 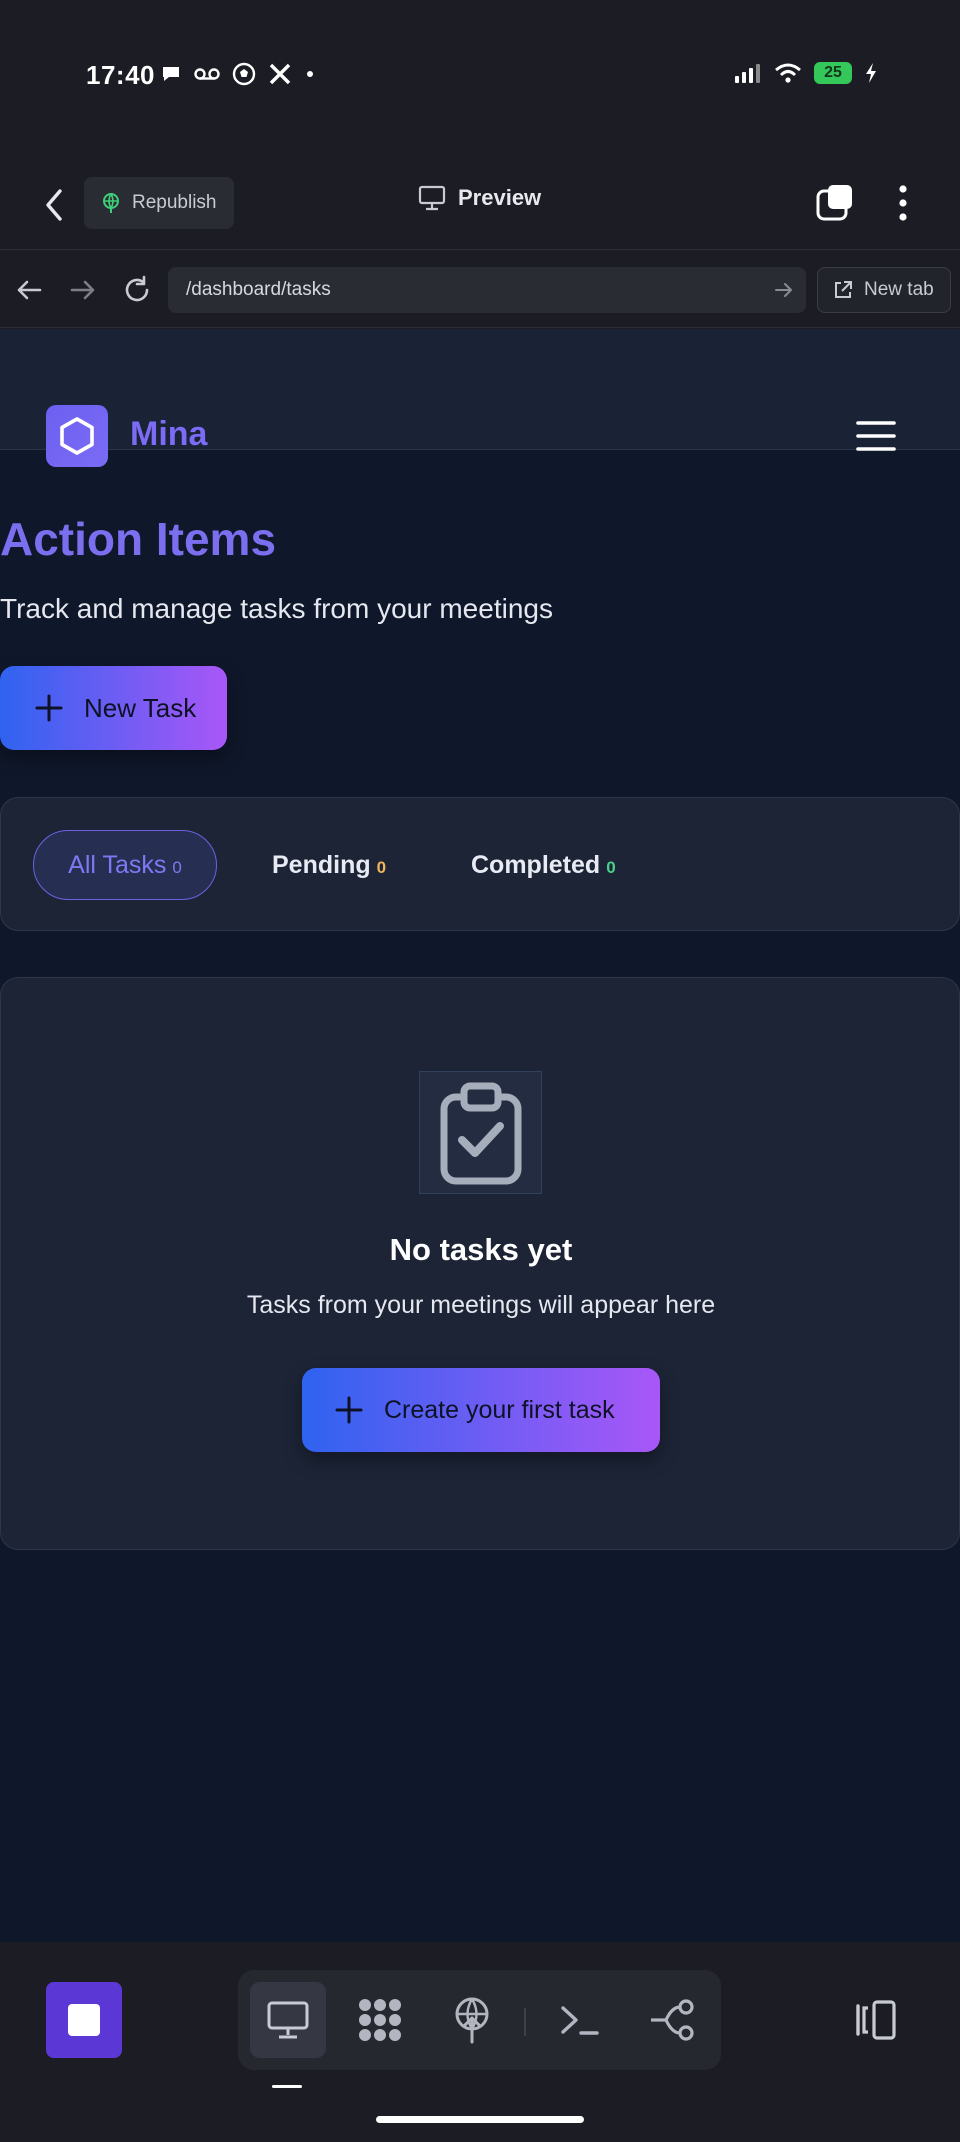 What do you see at coordinates (903, 203) in the screenshot?
I see `more-options-icon` at bounding box center [903, 203].